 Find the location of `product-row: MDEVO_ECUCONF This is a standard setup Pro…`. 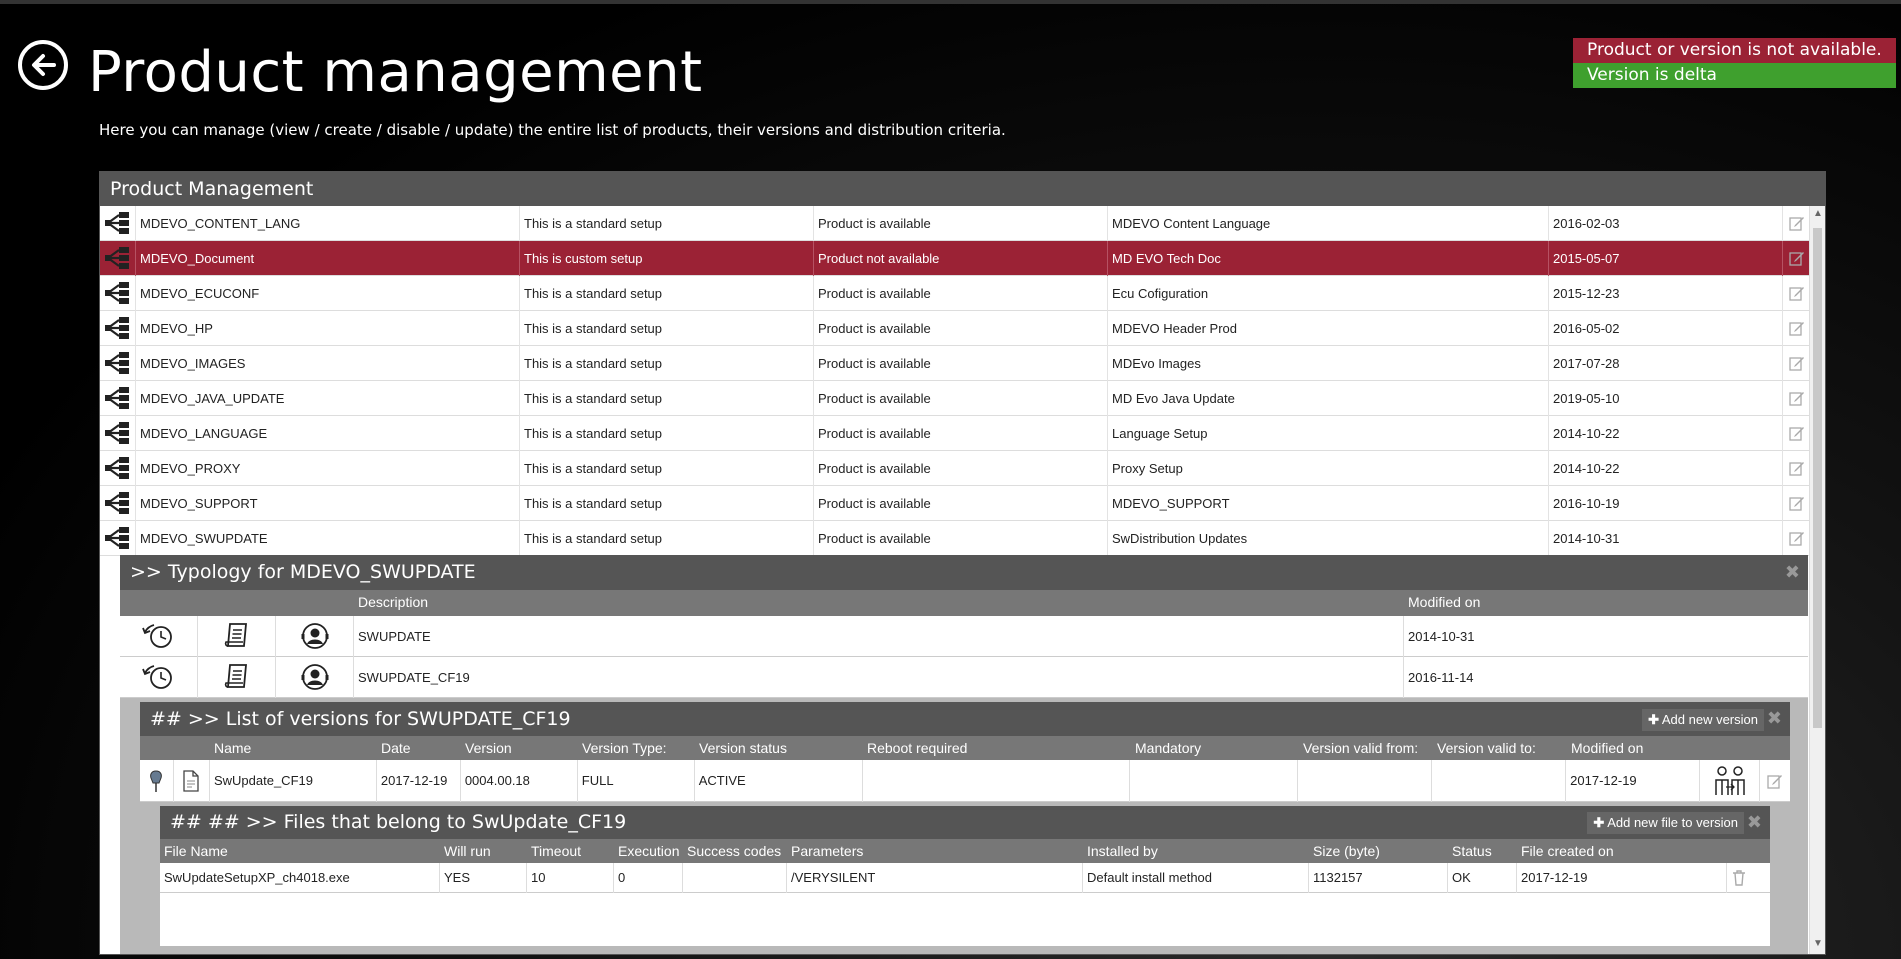

product-row: MDEVO_ECUCONF This is a standard setup Pro… is located at coordinates (955, 293).